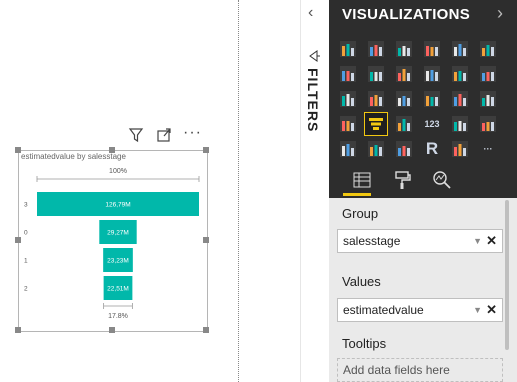 This screenshot has width=517, height=382. What do you see at coordinates (136, 137) in the screenshot?
I see `filter-icon` at bounding box center [136, 137].